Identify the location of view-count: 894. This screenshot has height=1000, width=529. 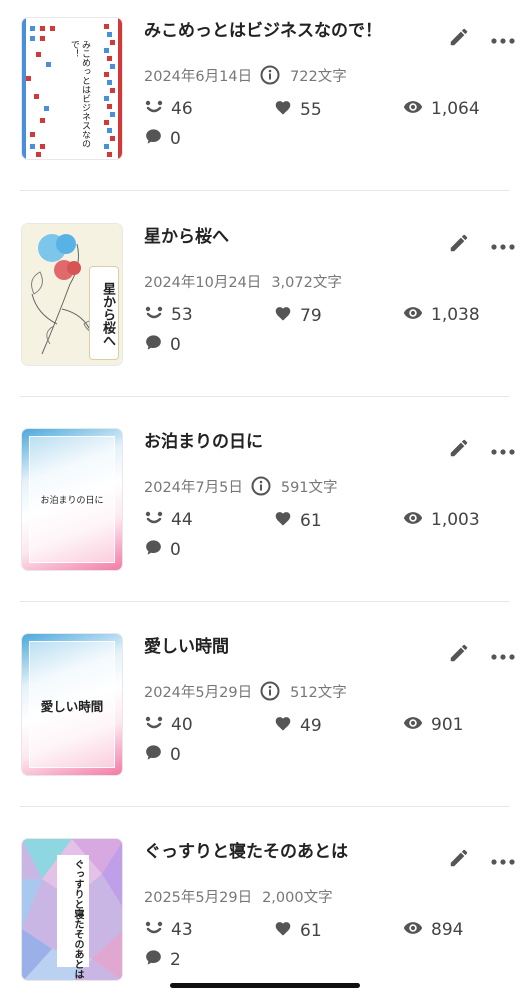
(433, 930).